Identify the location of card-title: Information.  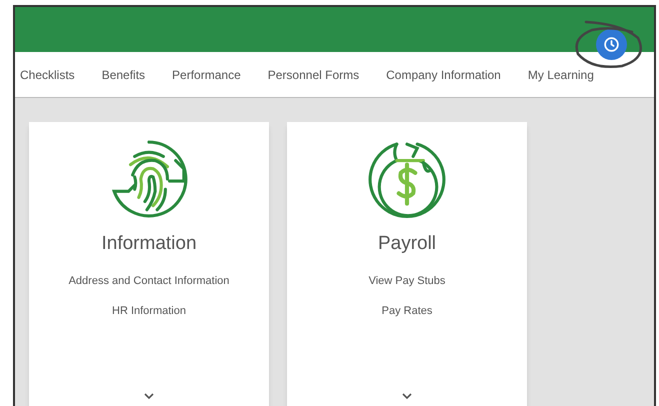
(149, 244).